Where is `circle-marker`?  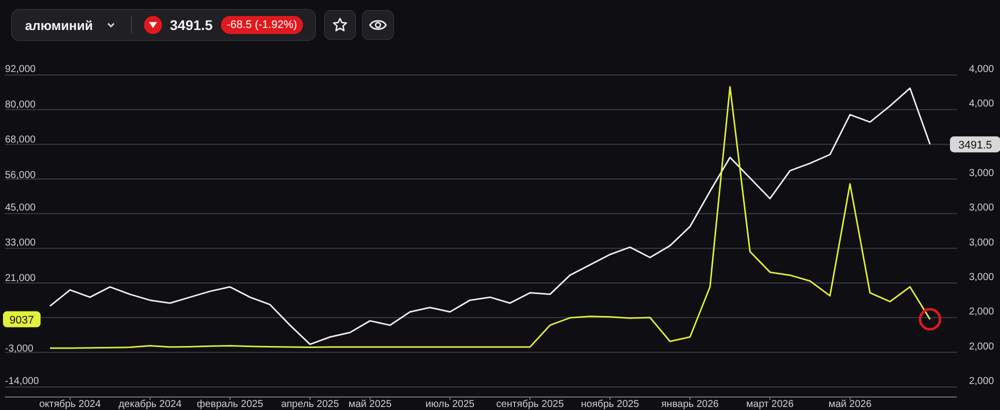
circle-marker is located at coordinates (930, 319).